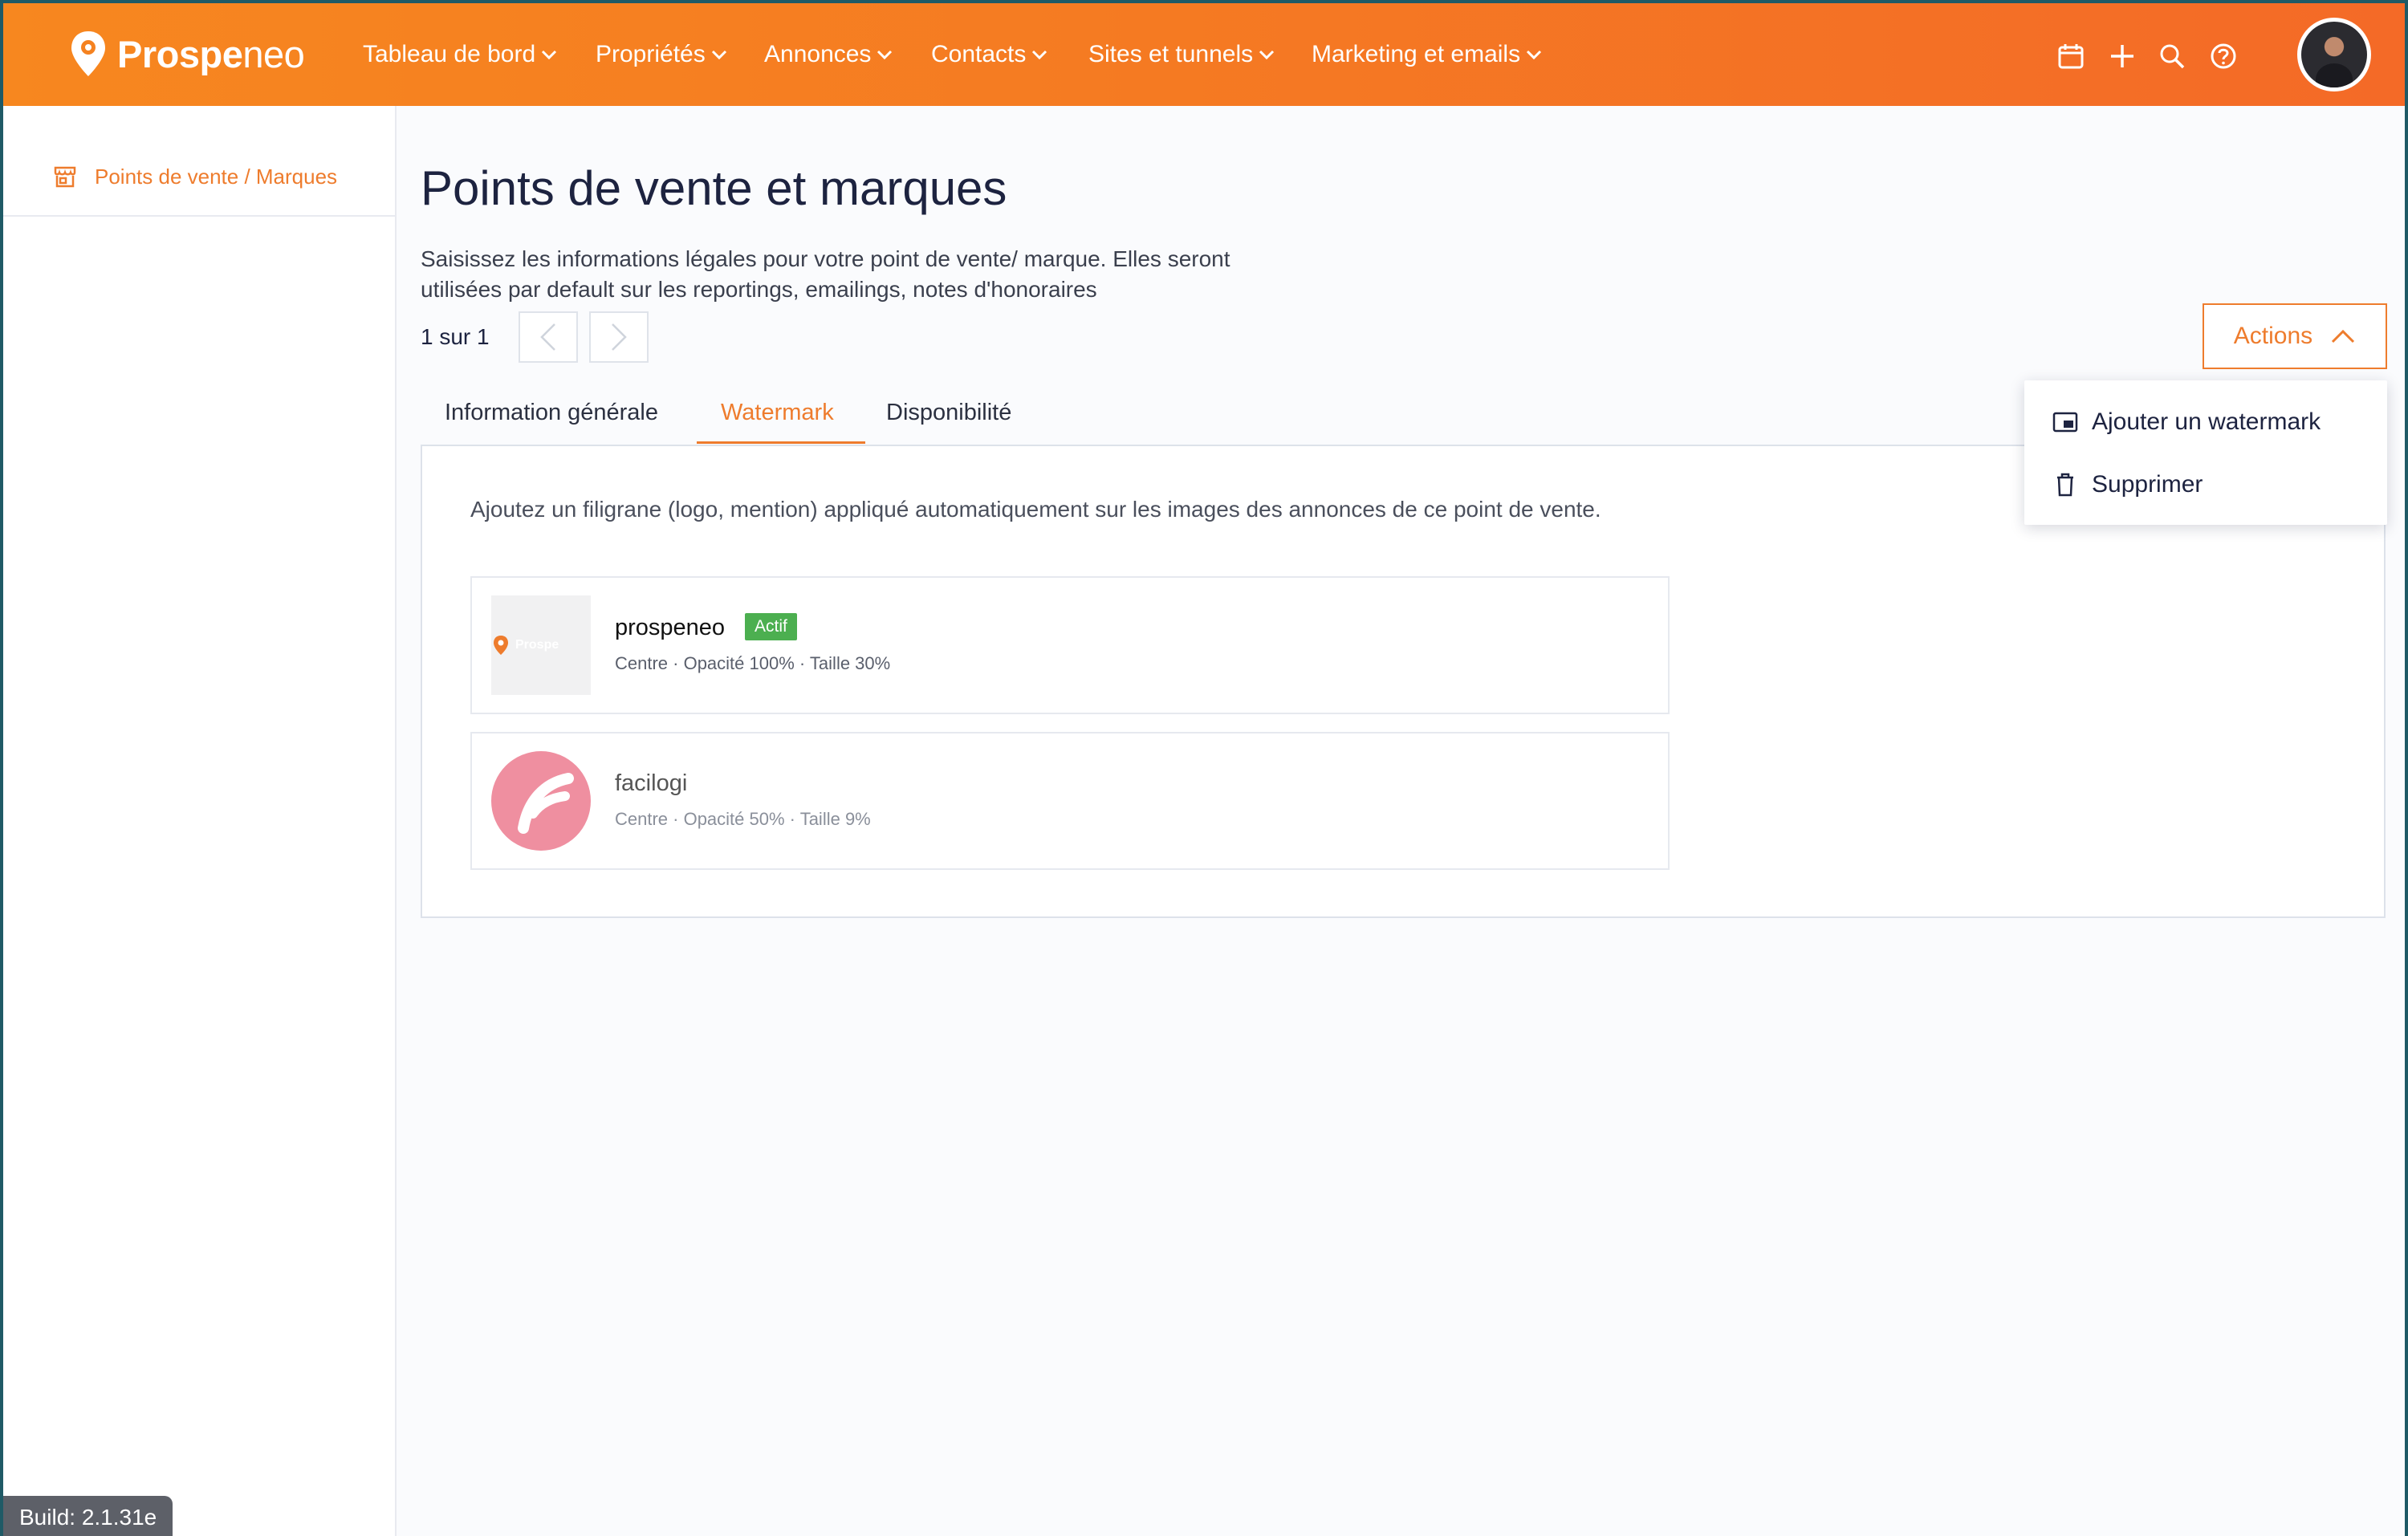 The image size is (2408, 1536). What do you see at coordinates (818, 54) in the screenshot?
I see `nav-label: Annonces` at bounding box center [818, 54].